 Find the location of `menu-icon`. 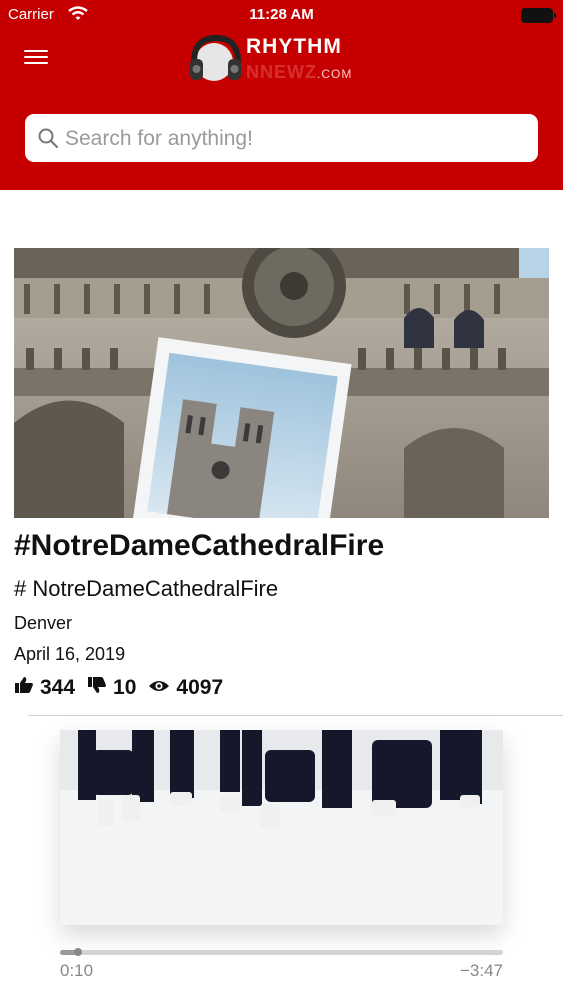

menu-icon is located at coordinates (36, 57).